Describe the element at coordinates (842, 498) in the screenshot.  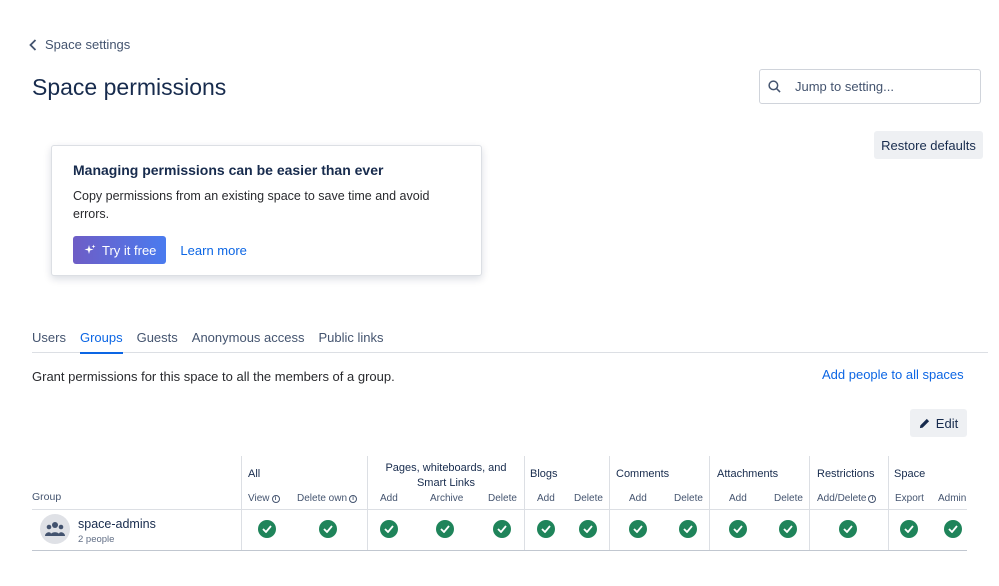
I see `column-restrictions-label: Add/Delete` at that location.